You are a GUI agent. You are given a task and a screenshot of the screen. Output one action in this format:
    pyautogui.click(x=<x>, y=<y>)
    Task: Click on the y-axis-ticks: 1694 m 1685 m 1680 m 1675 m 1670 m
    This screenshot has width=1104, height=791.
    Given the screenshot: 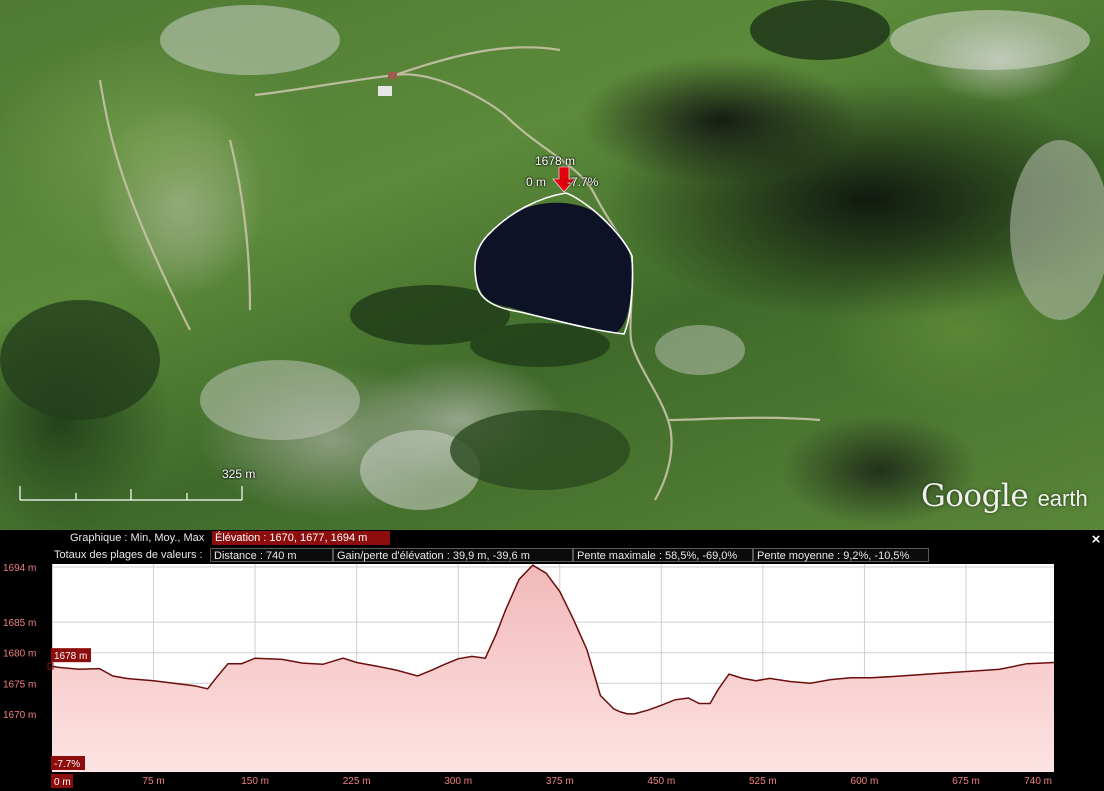 What is the action you would take?
    pyautogui.click(x=19, y=642)
    